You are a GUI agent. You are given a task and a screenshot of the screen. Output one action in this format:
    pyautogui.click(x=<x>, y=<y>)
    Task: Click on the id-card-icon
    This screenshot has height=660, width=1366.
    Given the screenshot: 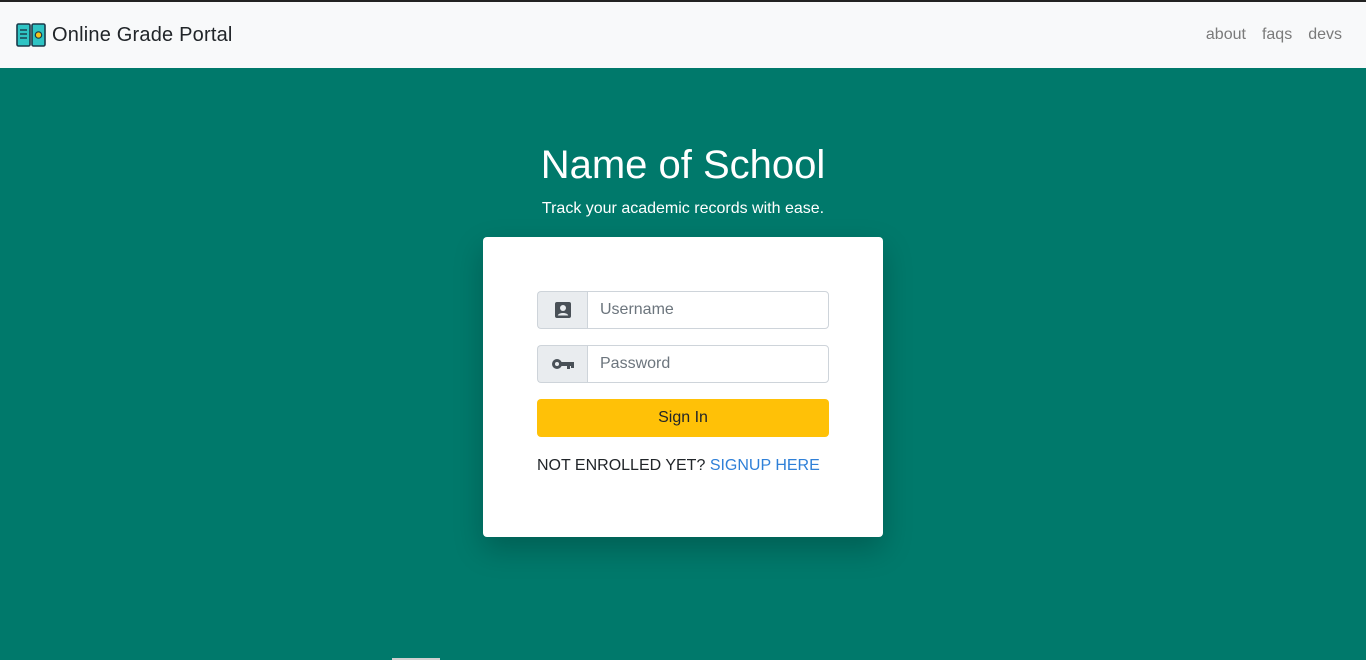 What is the action you would take?
    pyautogui.click(x=562, y=310)
    